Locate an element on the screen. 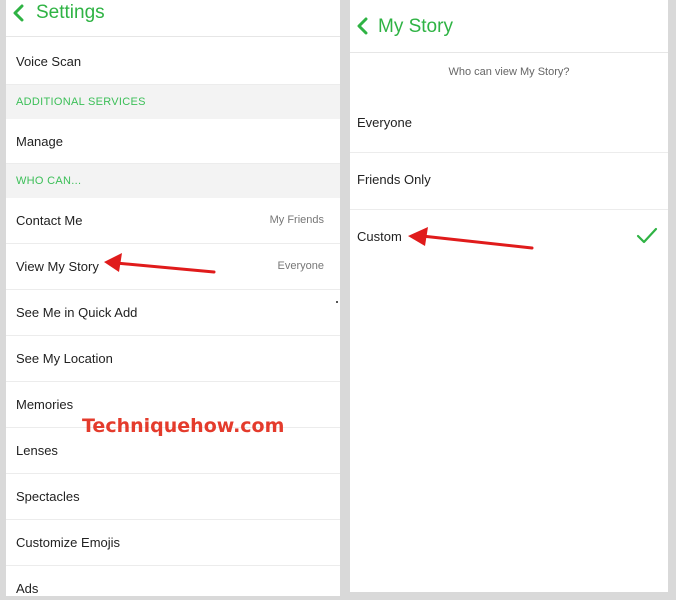 The image size is (676, 600). settings-row-quick-add: See Me in Quick Add is located at coordinates (173, 313).